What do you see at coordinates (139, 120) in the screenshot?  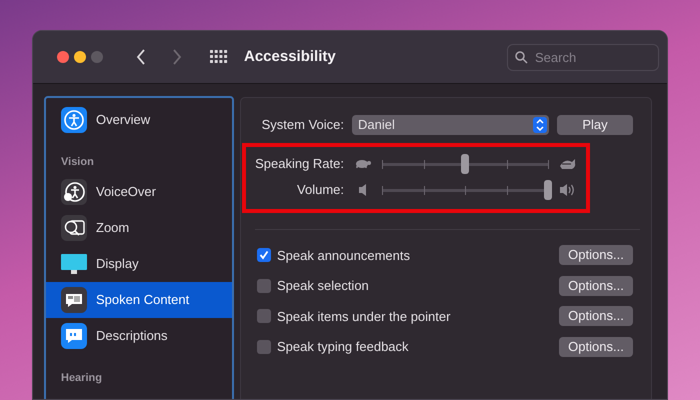 I see `sidebar-item: Overview` at bounding box center [139, 120].